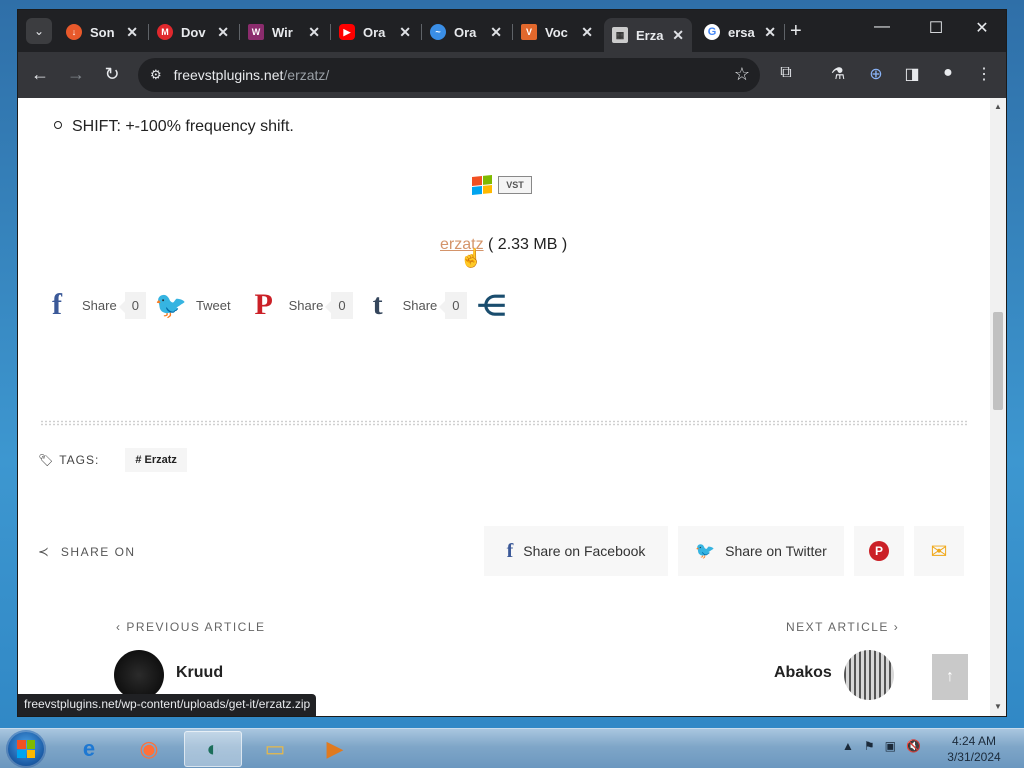 This screenshot has width=1024, height=768. Describe the element at coordinates (648, 35) in the screenshot. I see `tab-6-active: ▦ Erza ✕` at that location.